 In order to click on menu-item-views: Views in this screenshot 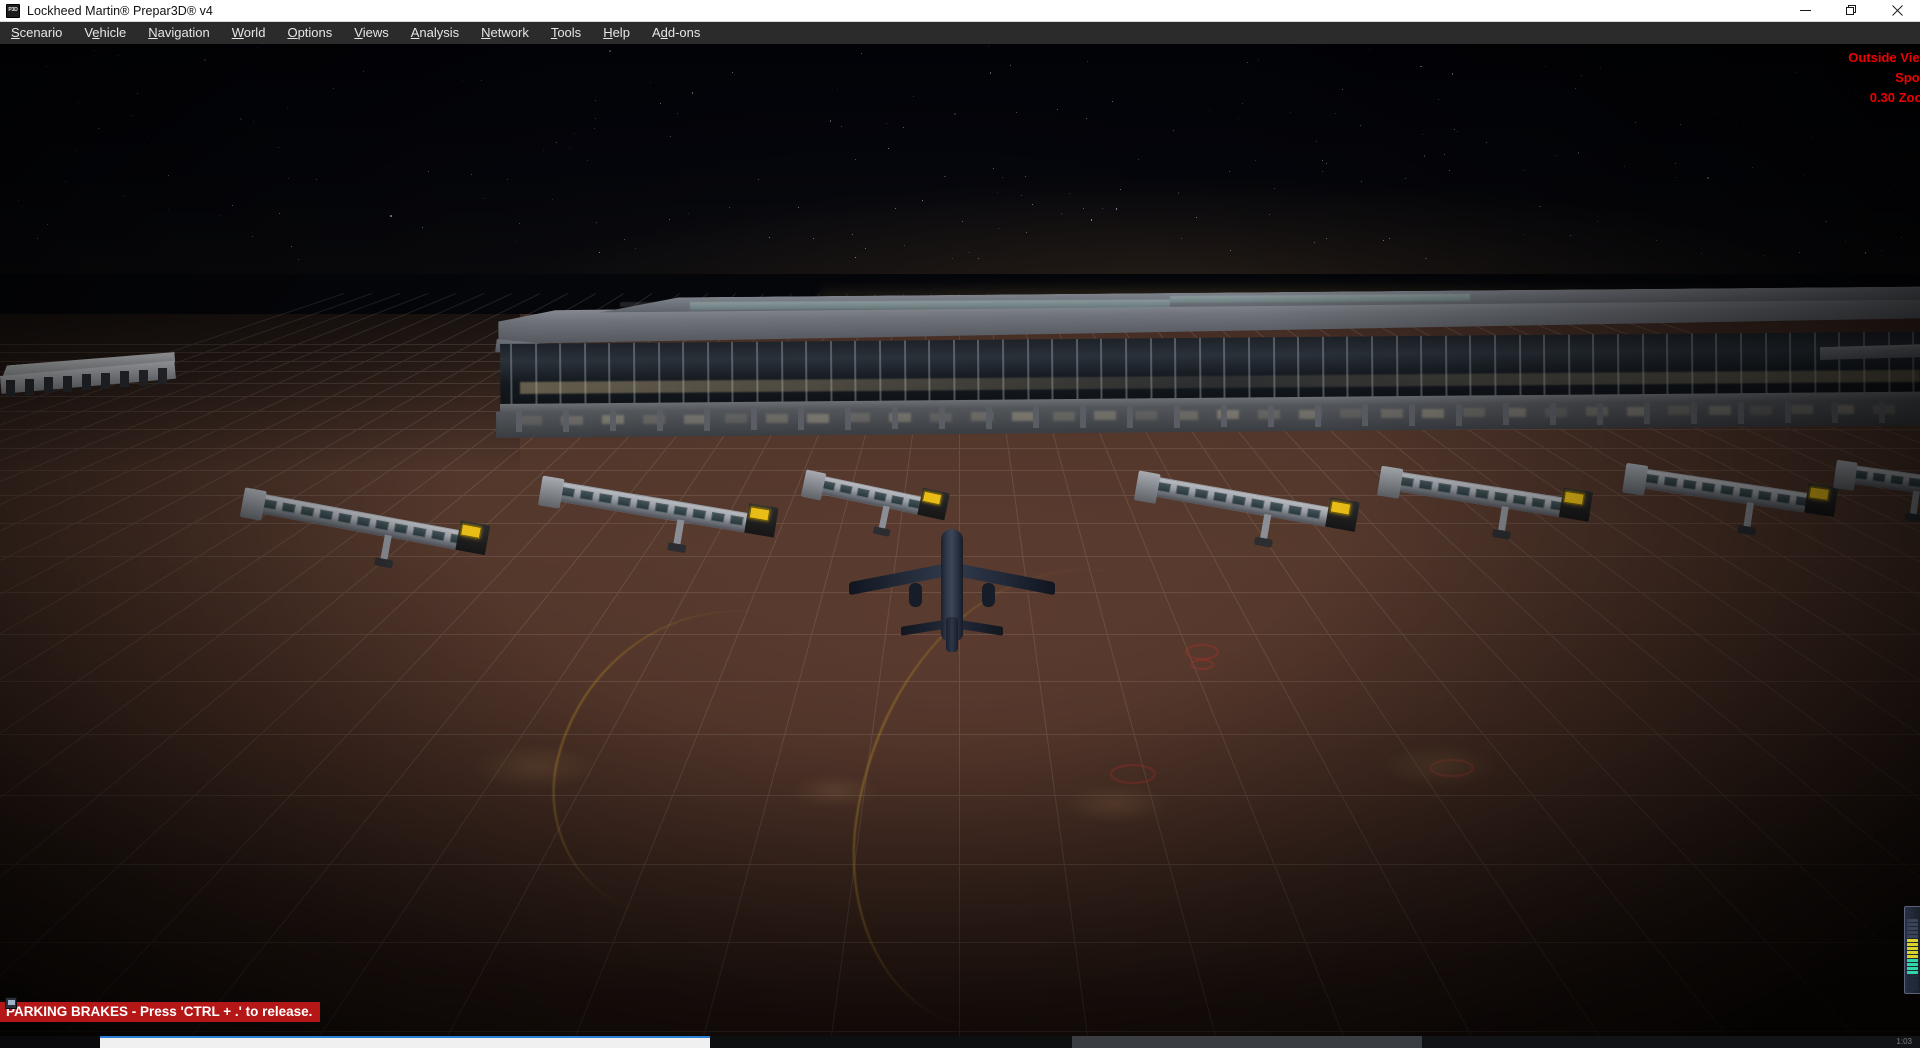, I will do `click(371, 33)`.